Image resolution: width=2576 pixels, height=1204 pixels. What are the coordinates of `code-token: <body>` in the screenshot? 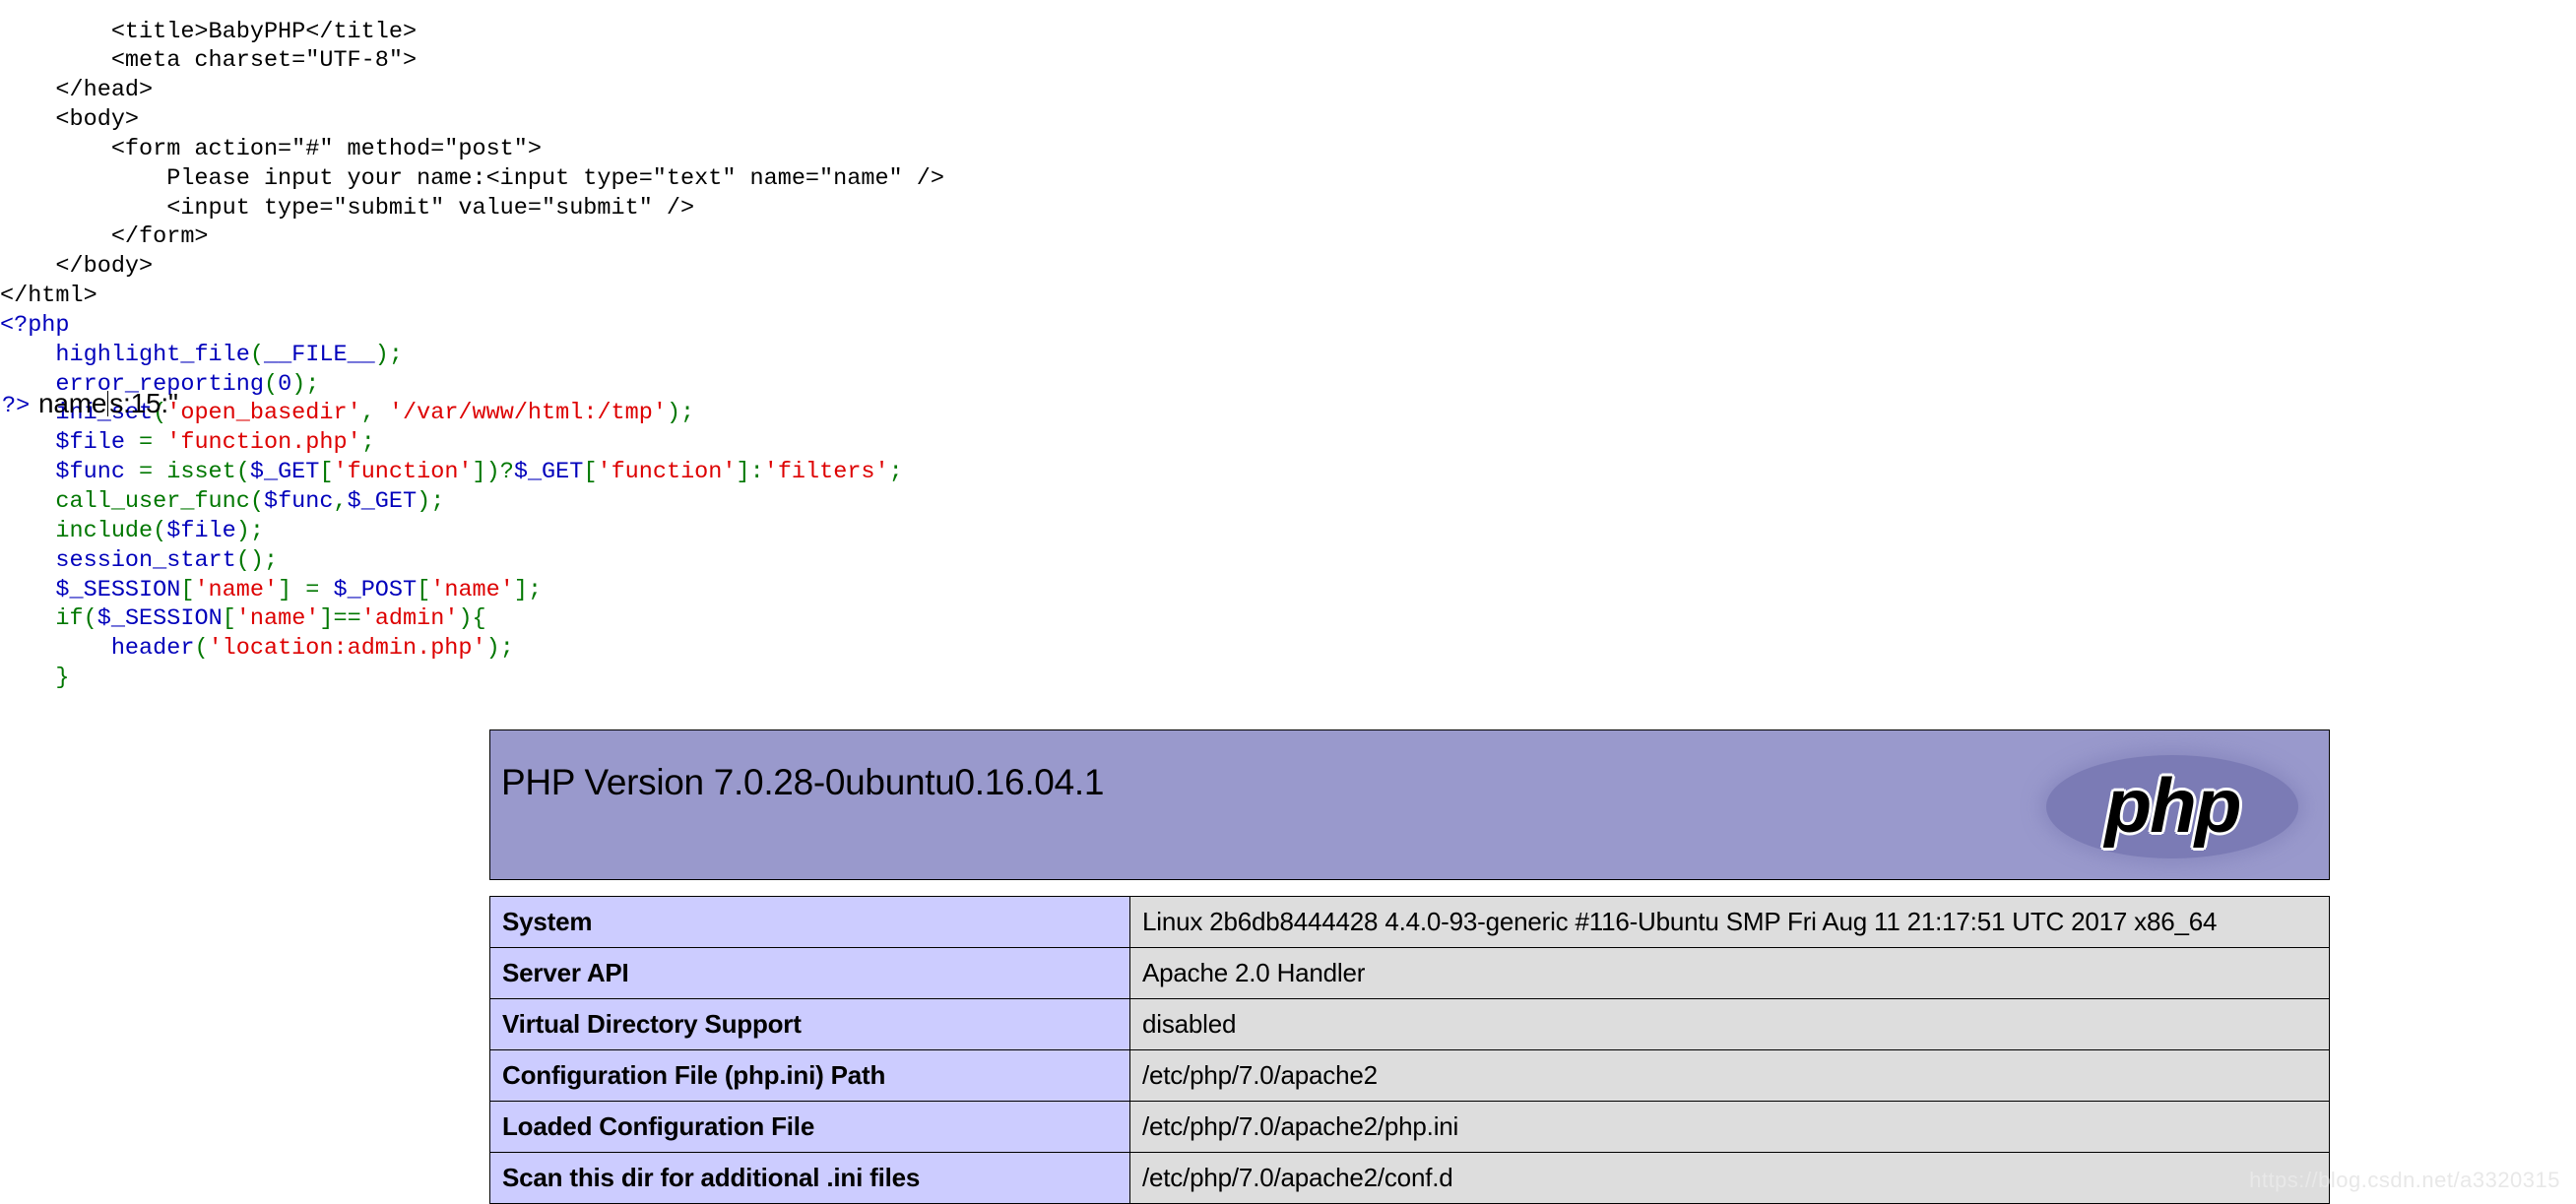 It's located at (70, 120).